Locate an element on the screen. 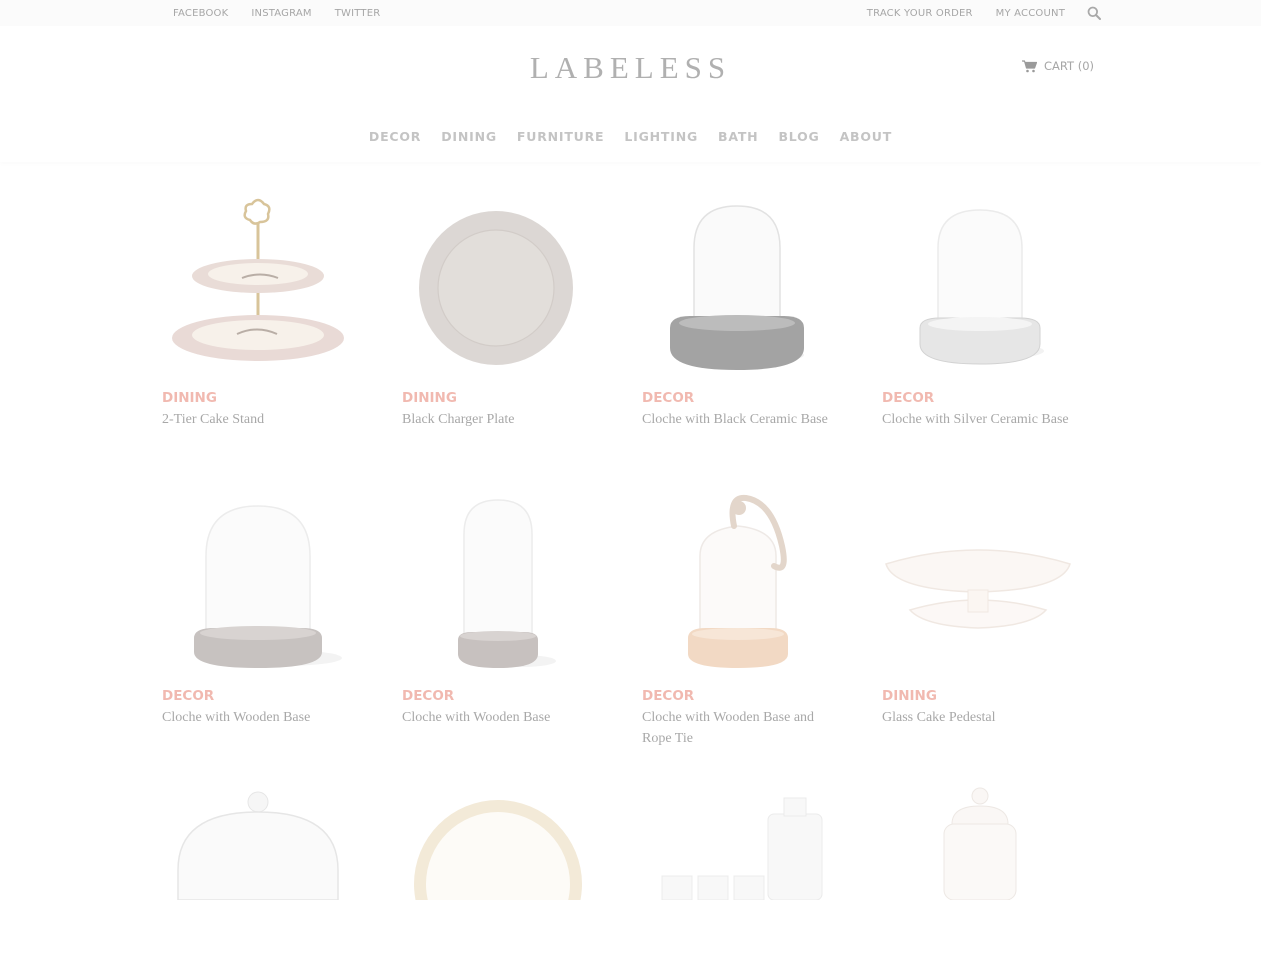 The image size is (1261, 974). product-image-charger-plate is located at coordinates (502, 283).